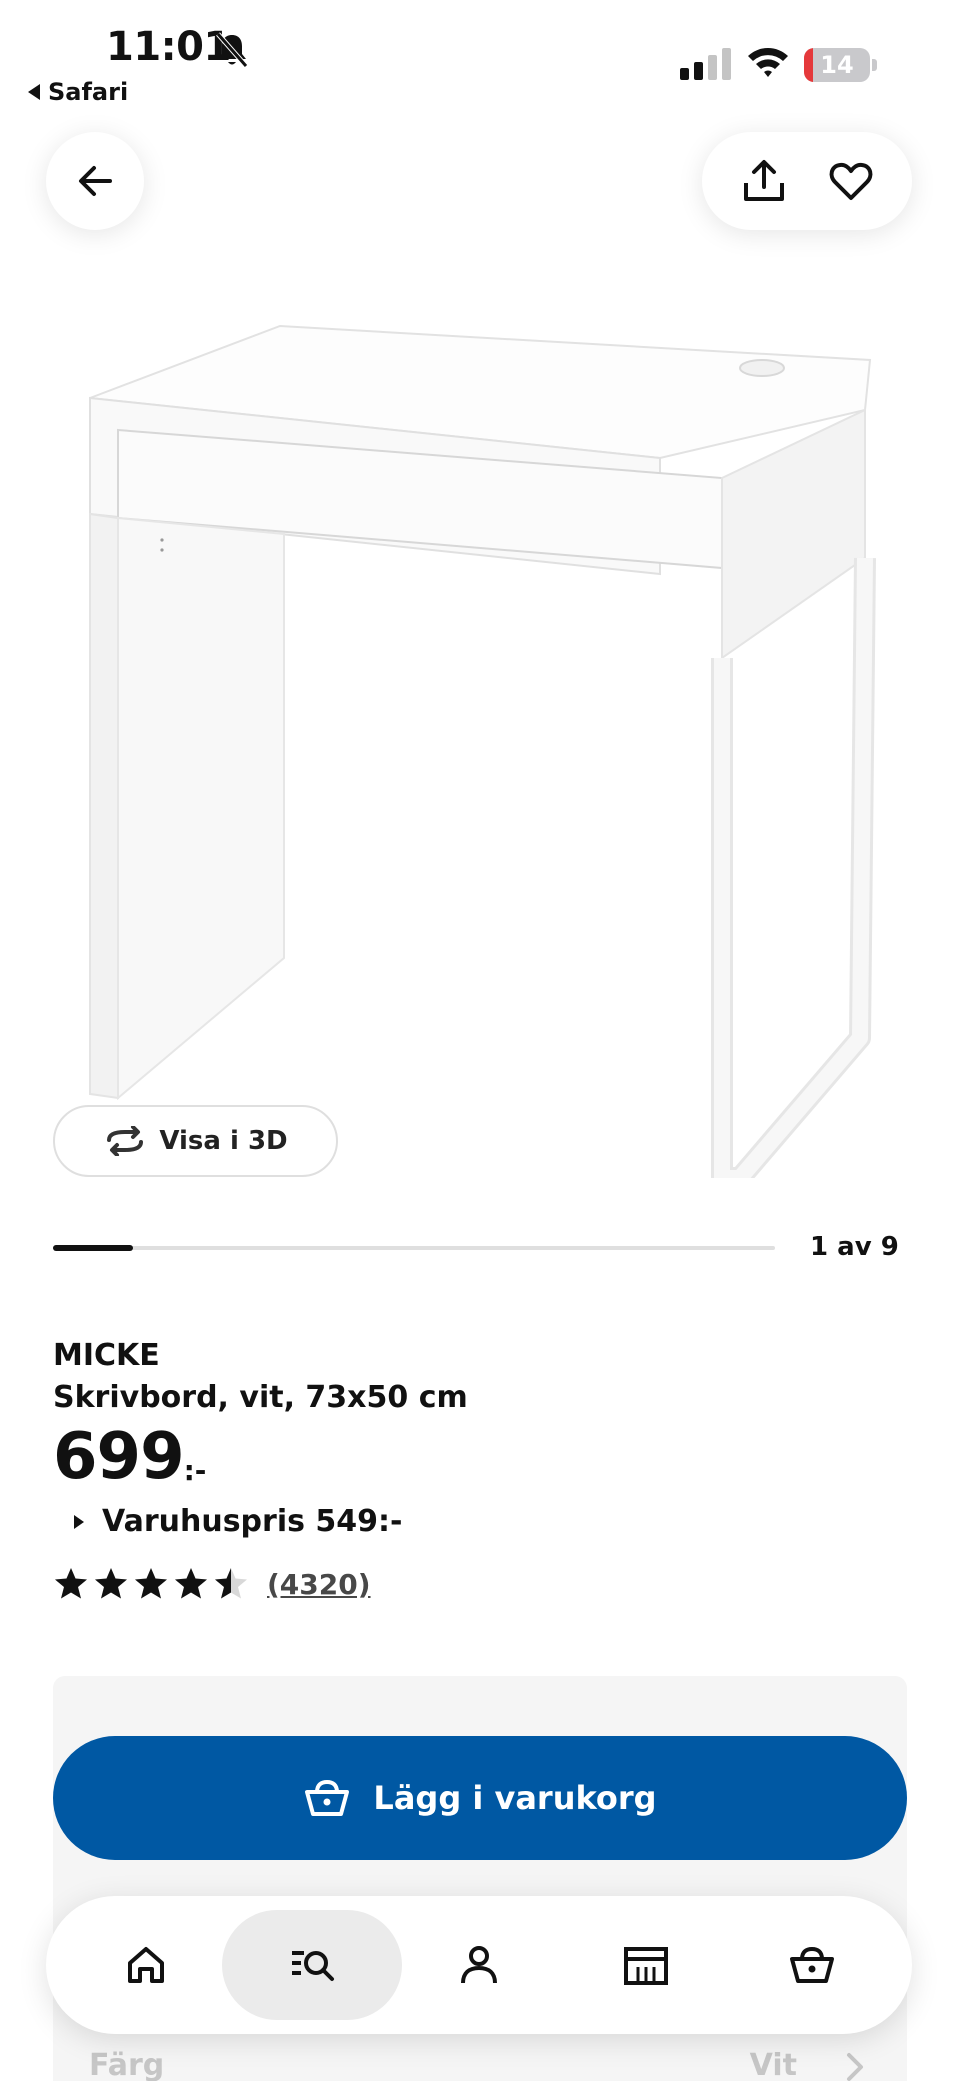 This screenshot has width=960, height=2081. Describe the element at coordinates (705, 64) in the screenshot. I see `cellular-signal-icon` at that location.